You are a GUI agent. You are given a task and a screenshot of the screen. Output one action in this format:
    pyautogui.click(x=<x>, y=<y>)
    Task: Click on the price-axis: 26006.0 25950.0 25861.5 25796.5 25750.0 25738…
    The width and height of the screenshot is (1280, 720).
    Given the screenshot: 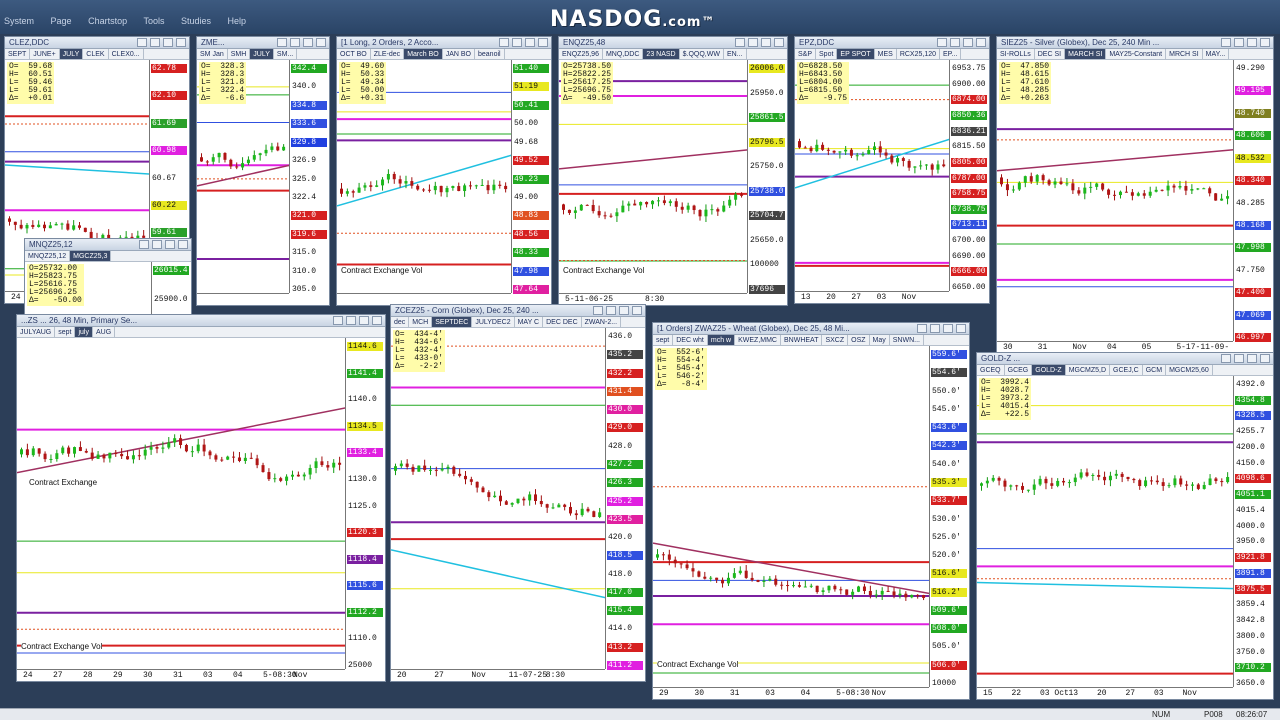 What is the action you would take?
    pyautogui.click(x=767, y=177)
    